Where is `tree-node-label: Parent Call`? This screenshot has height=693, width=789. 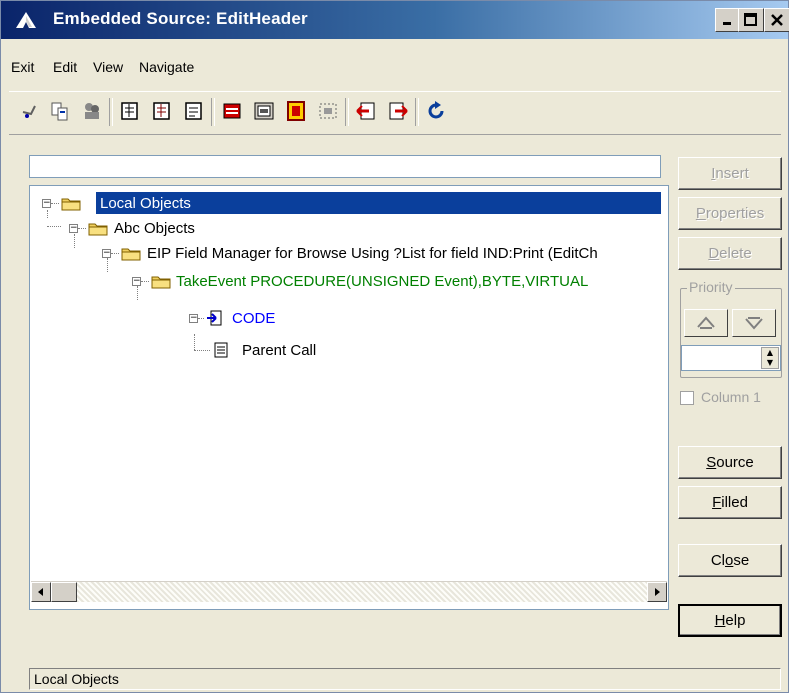 tree-node-label: Parent Call is located at coordinates (279, 350).